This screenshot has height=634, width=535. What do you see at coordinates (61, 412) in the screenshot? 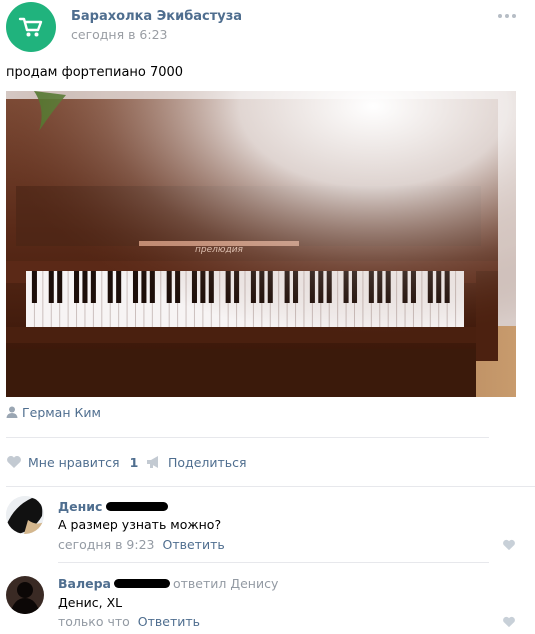
I see `author-name: Герман Ким` at bounding box center [61, 412].